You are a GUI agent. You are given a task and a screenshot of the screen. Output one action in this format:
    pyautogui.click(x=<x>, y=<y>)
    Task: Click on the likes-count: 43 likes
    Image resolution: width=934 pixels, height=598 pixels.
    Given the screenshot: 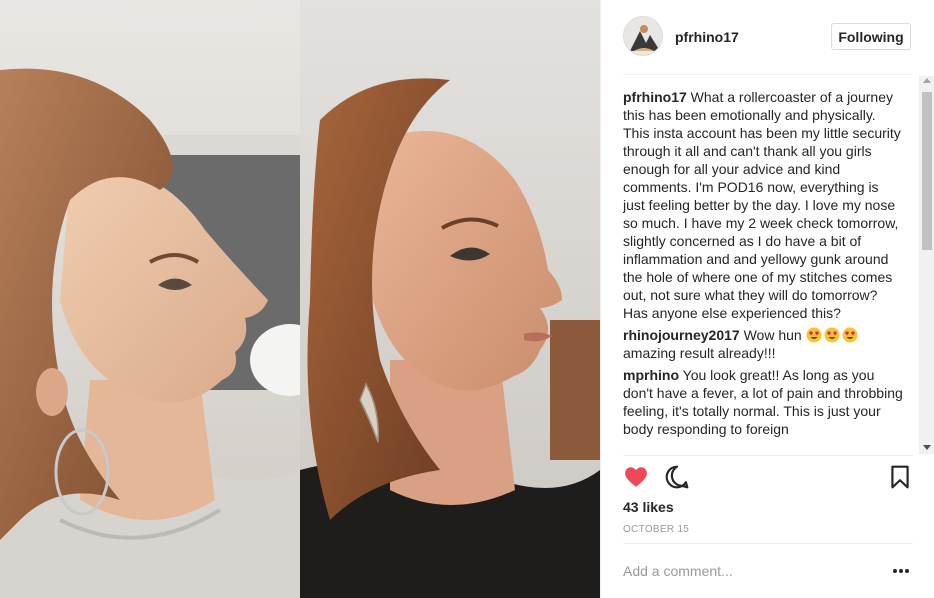 What is the action you would take?
    pyautogui.click(x=648, y=507)
    